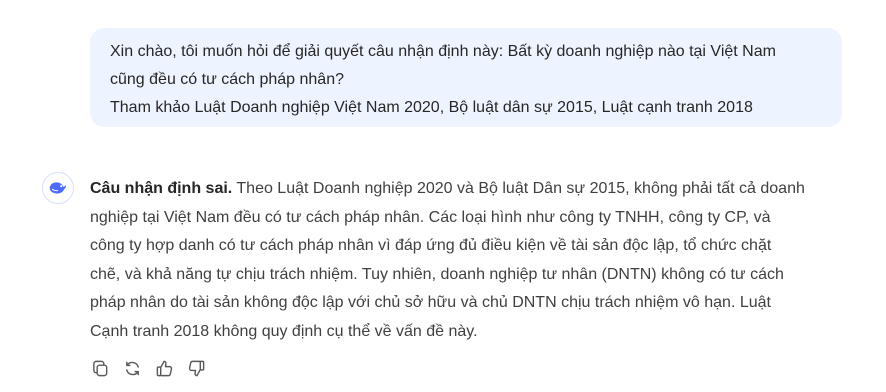  I want to click on regenerate-icon, so click(132, 368).